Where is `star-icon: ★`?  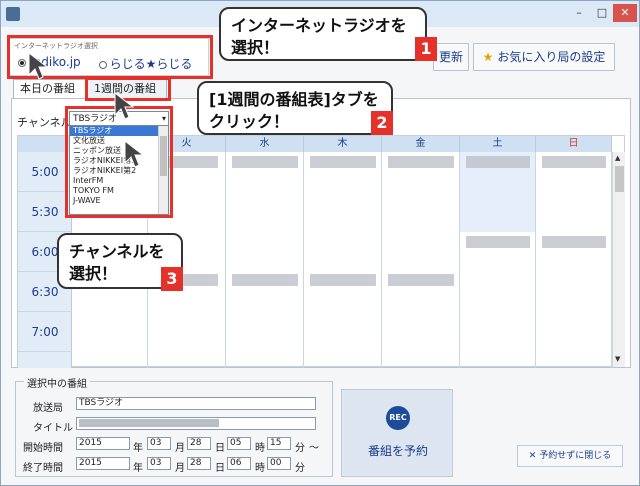
star-icon: ★ is located at coordinates (488, 57).